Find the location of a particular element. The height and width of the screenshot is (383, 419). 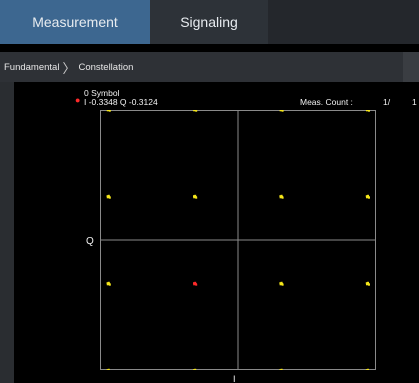

breadcrumb-fundamental: Fundamental is located at coordinates (29, 67).